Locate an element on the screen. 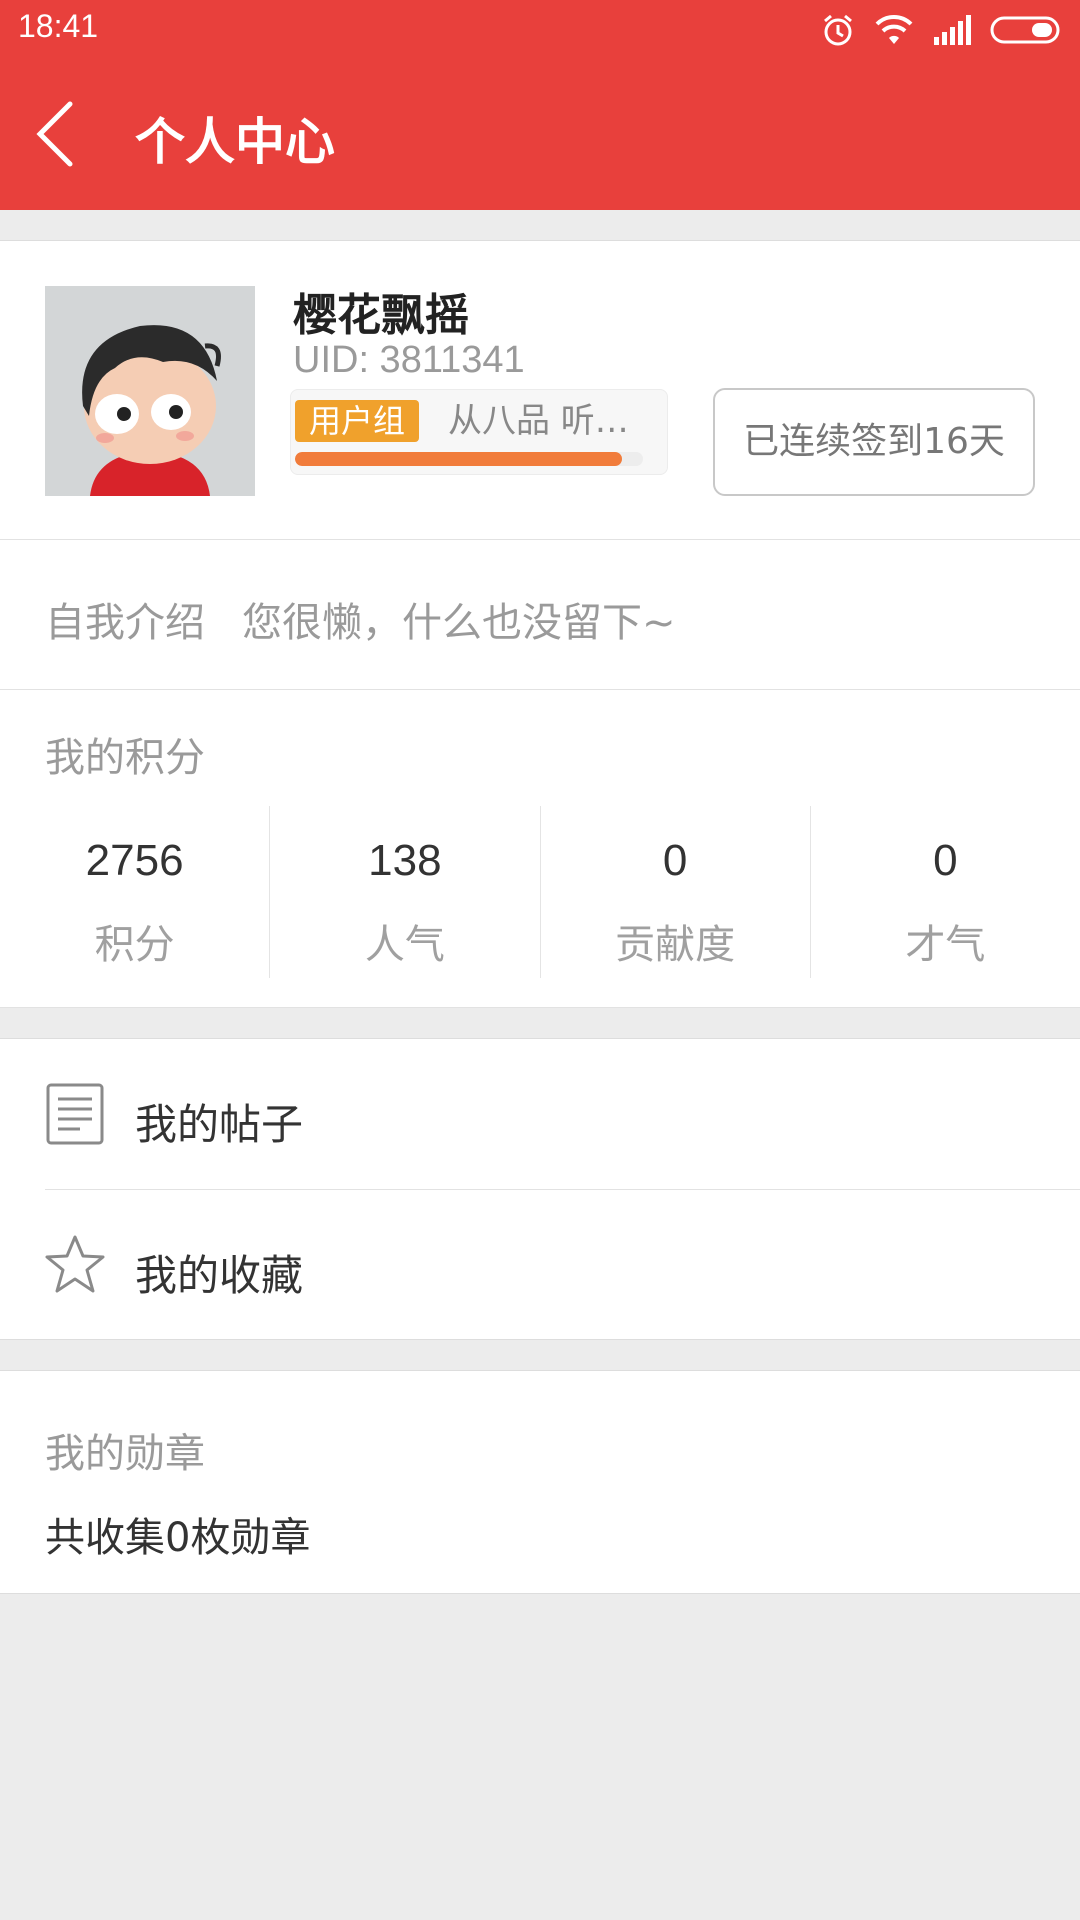 The image size is (1080, 1920). app-header-bar: 18:41 个人中心 is located at coordinates (540, 105).